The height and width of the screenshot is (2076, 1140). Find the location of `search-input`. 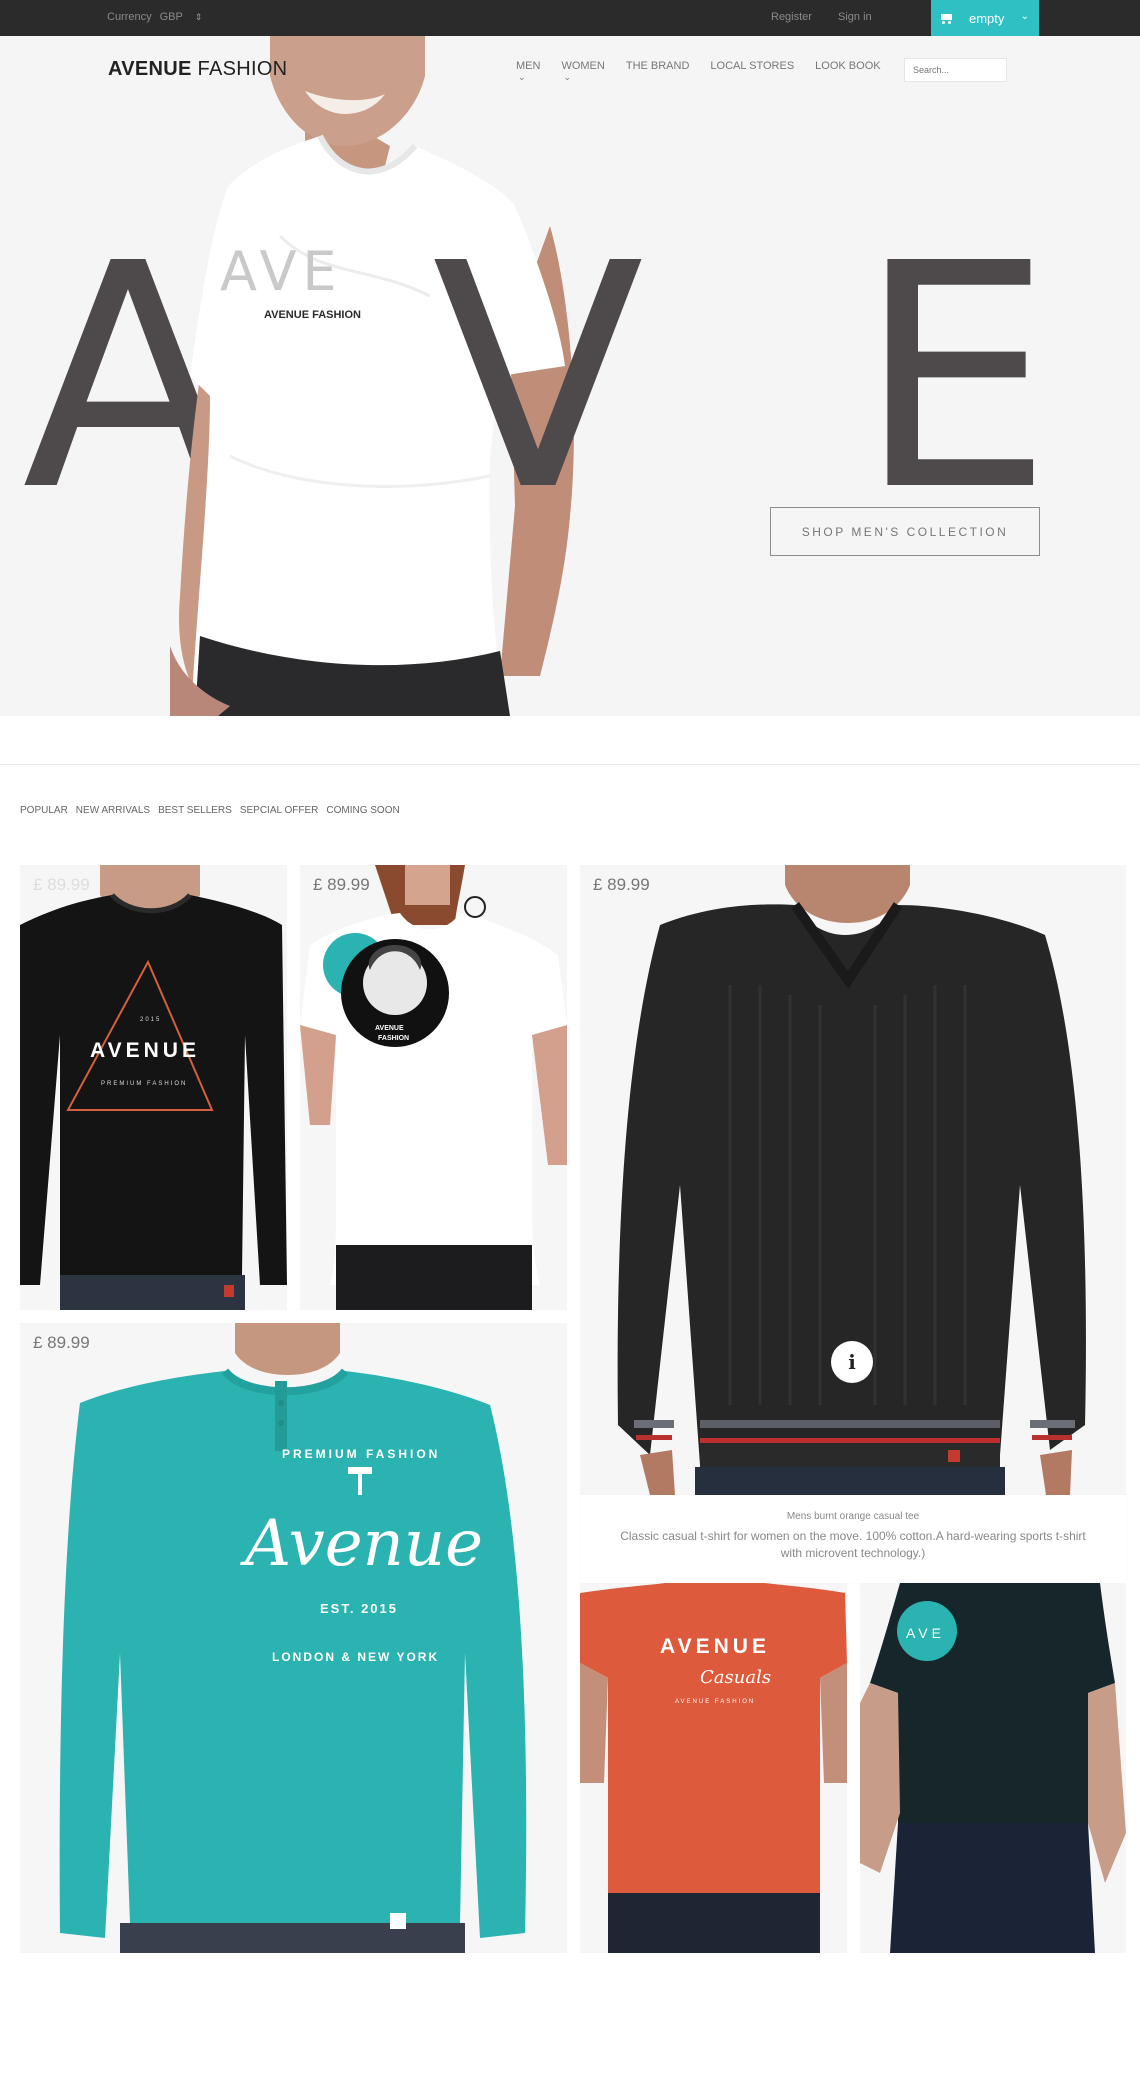

search-input is located at coordinates (955, 70).